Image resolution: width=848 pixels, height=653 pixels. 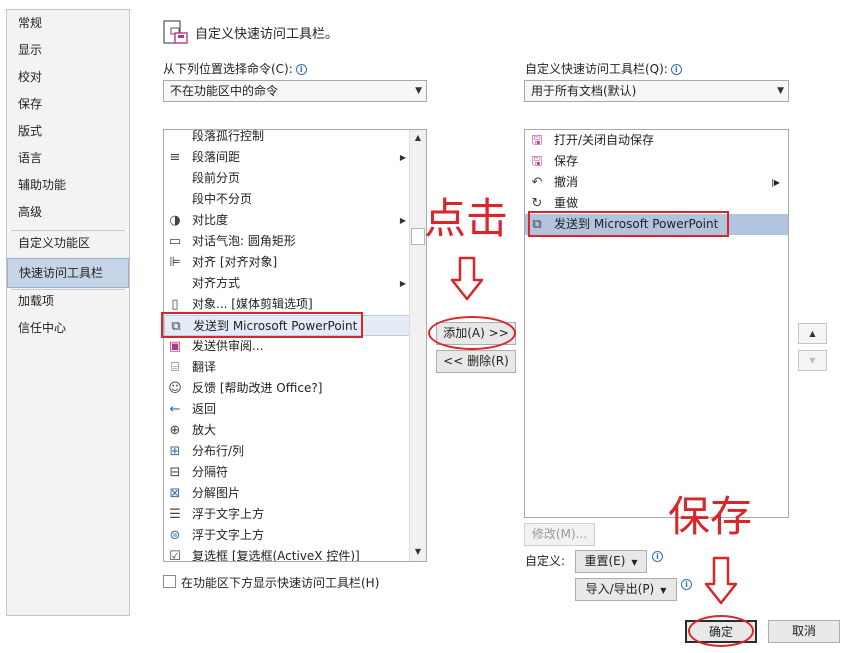 I want to click on annotation-highlight-command, so click(x=262, y=325).